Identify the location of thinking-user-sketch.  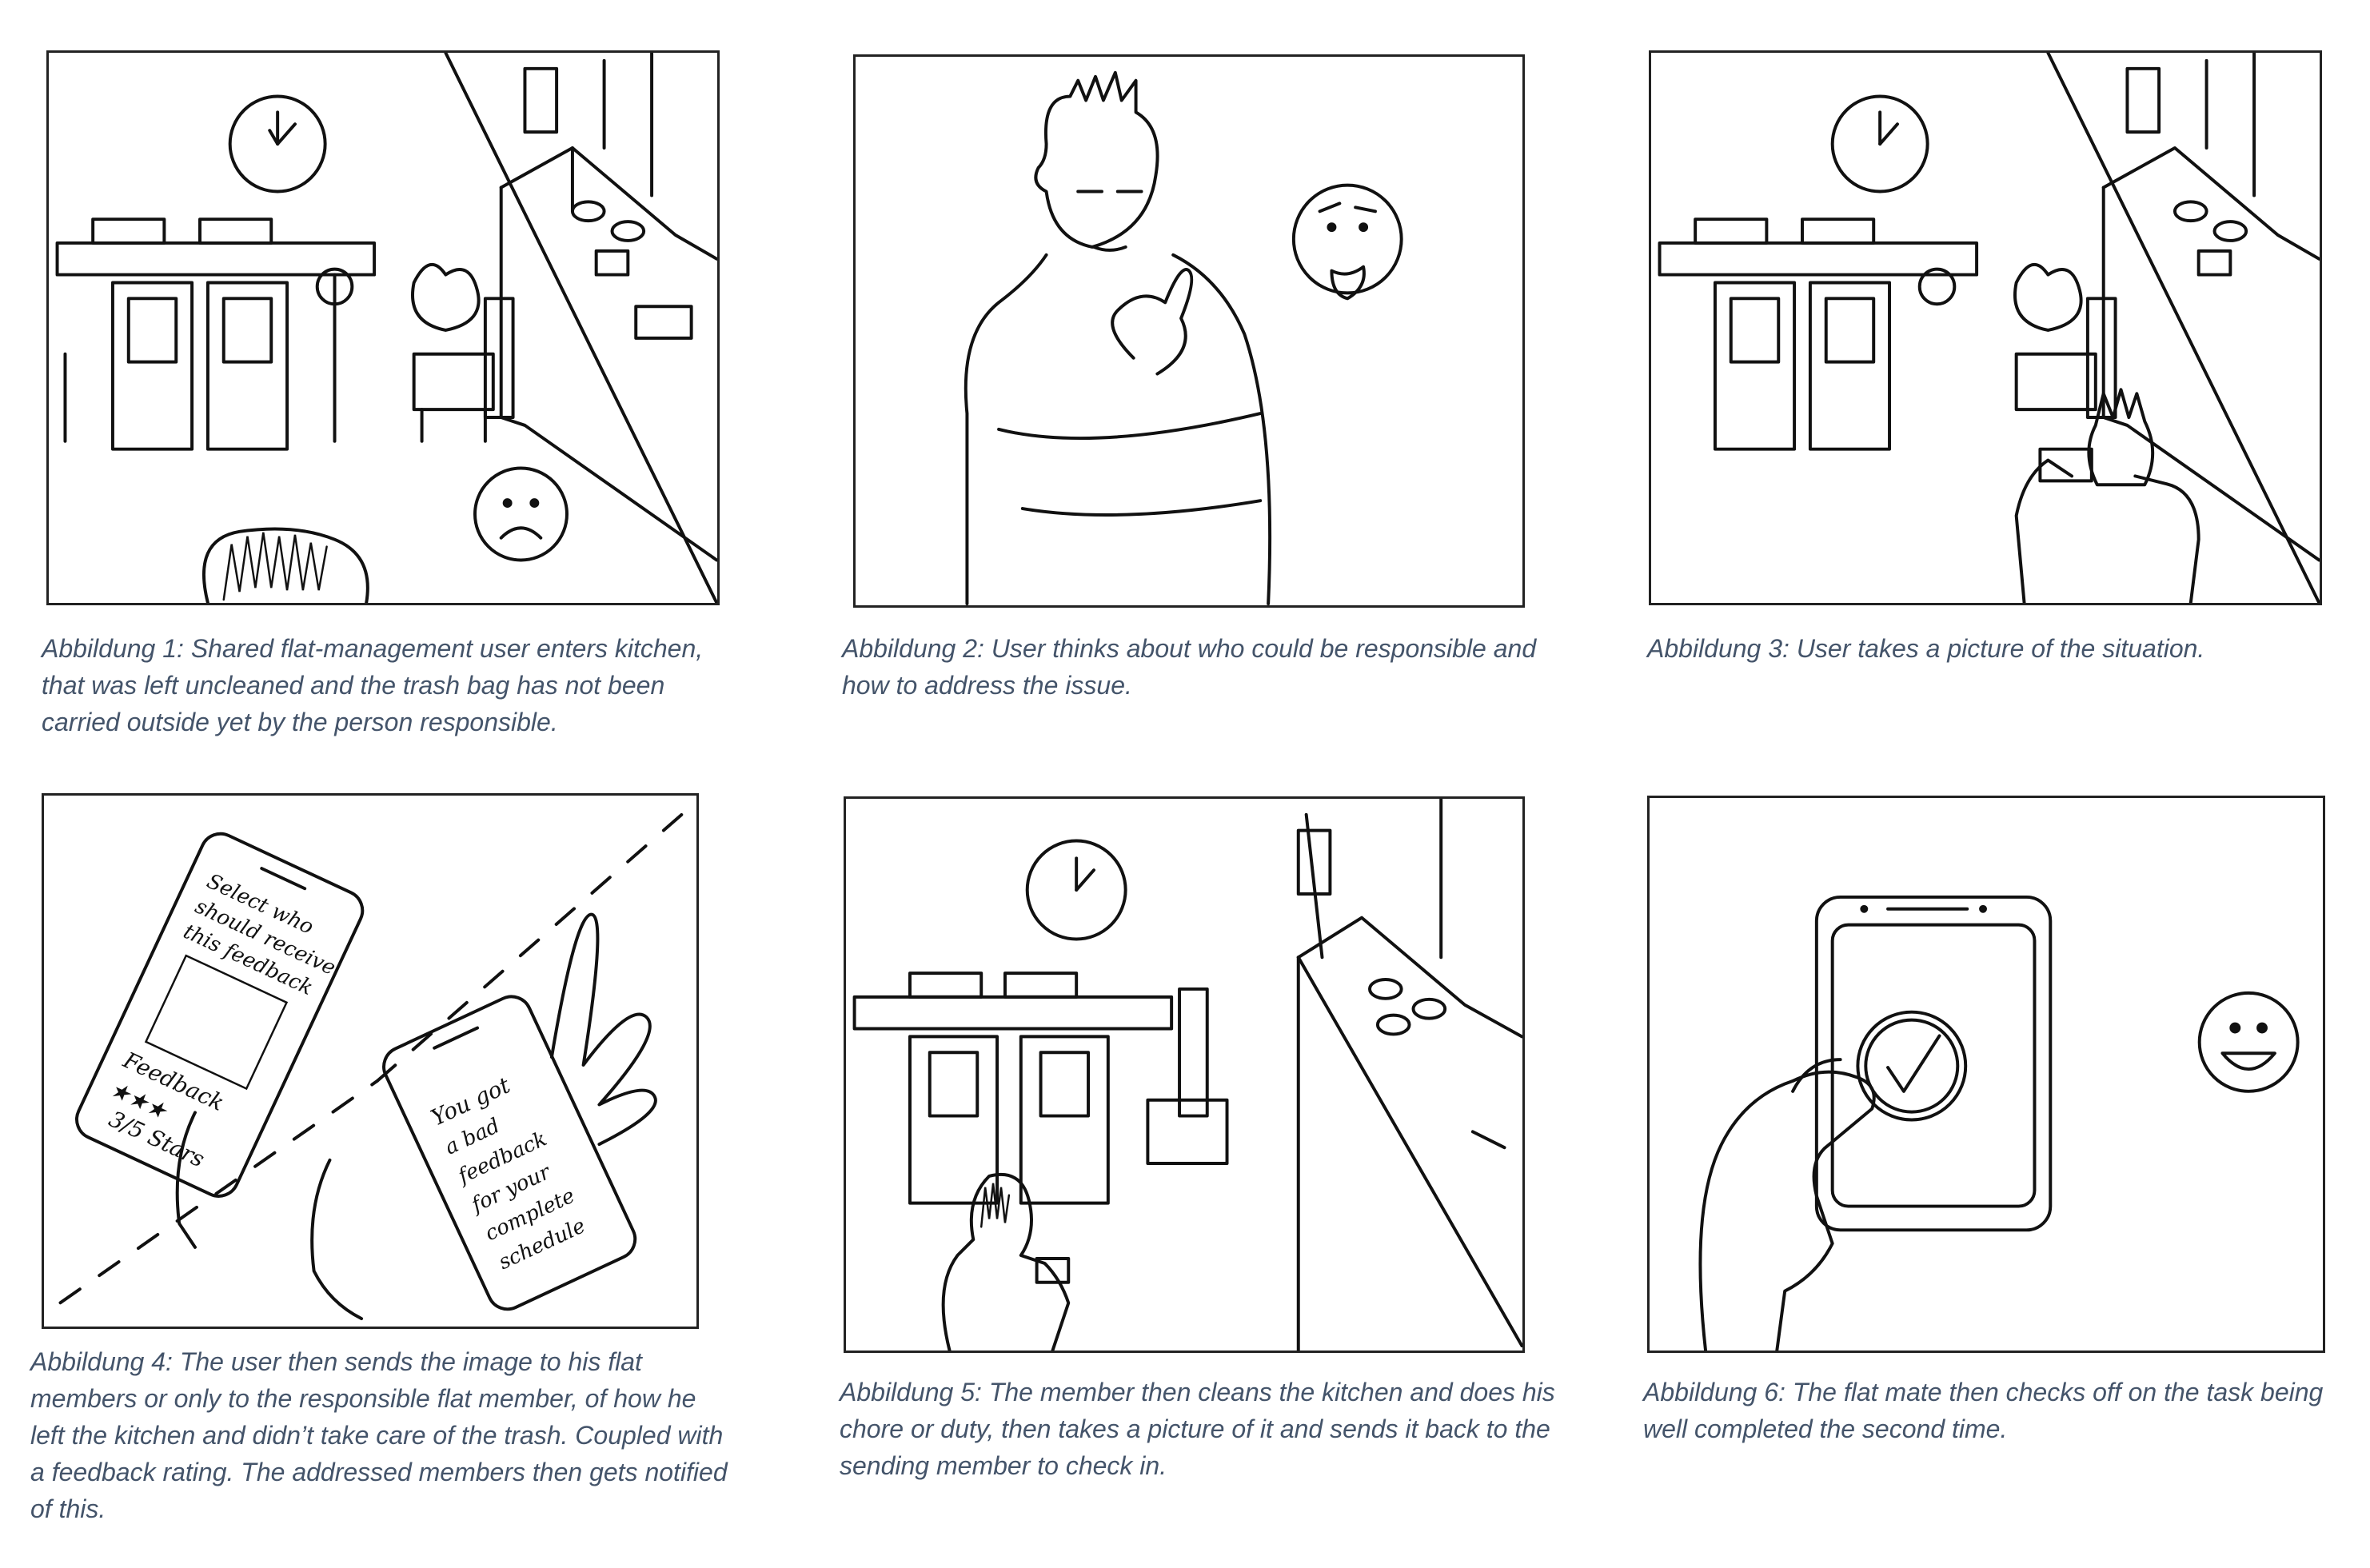
(1183, 337).